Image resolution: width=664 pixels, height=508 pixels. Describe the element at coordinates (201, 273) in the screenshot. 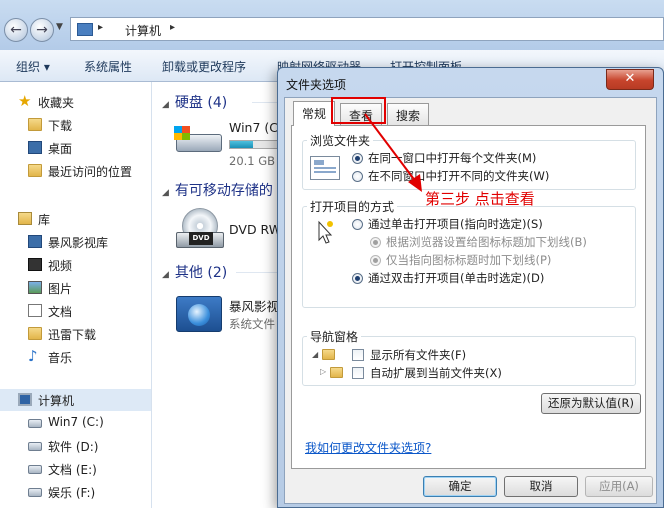

I see `group-label: 其他 (2)` at that location.